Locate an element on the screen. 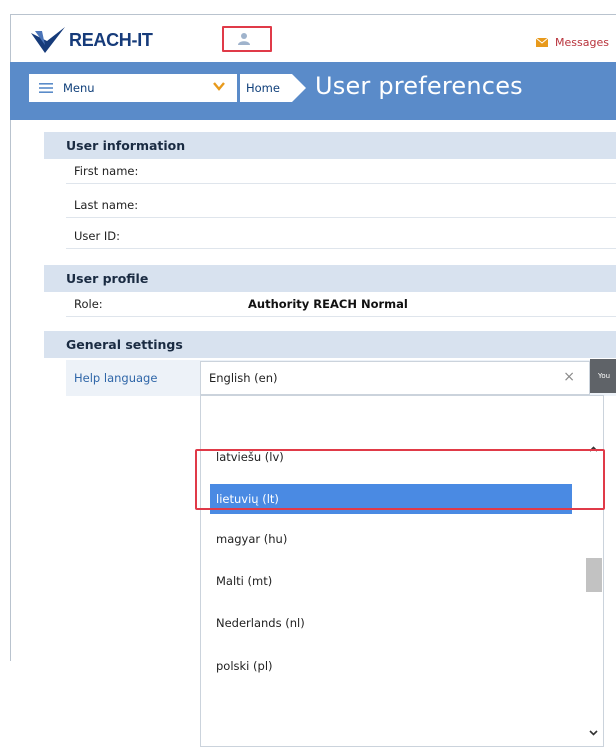  field-label: First name: is located at coordinates (106, 171).